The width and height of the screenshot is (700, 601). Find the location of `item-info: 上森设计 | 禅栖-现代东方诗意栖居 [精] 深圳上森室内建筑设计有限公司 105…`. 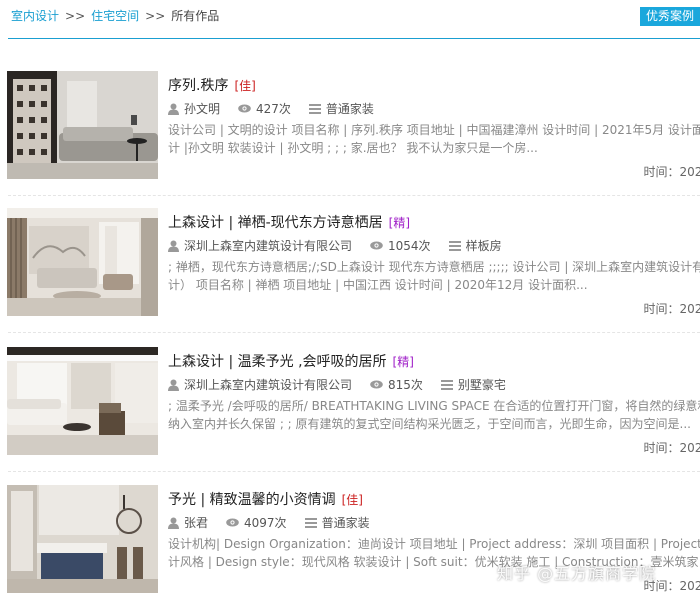

item-info: 上森设计 | 禅栖-现代东方诗意栖居 [精] 深圳上森室内建筑设计有限公司 105… is located at coordinates (434, 263).